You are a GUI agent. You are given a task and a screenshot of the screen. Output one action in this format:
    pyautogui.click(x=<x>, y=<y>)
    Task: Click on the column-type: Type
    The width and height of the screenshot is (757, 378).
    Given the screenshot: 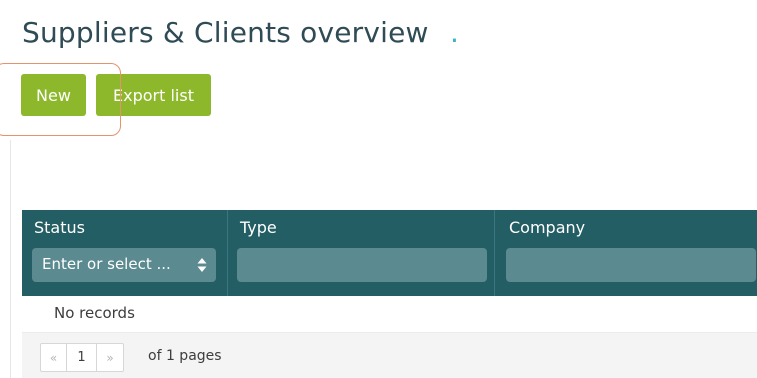 What is the action you would take?
    pyautogui.click(x=360, y=253)
    